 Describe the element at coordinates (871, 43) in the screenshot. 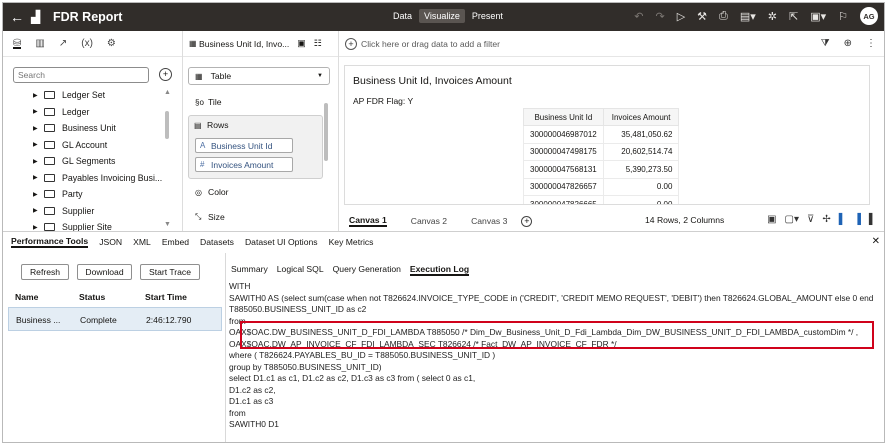

I see `more-vertical-icon: ⋮` at that location.